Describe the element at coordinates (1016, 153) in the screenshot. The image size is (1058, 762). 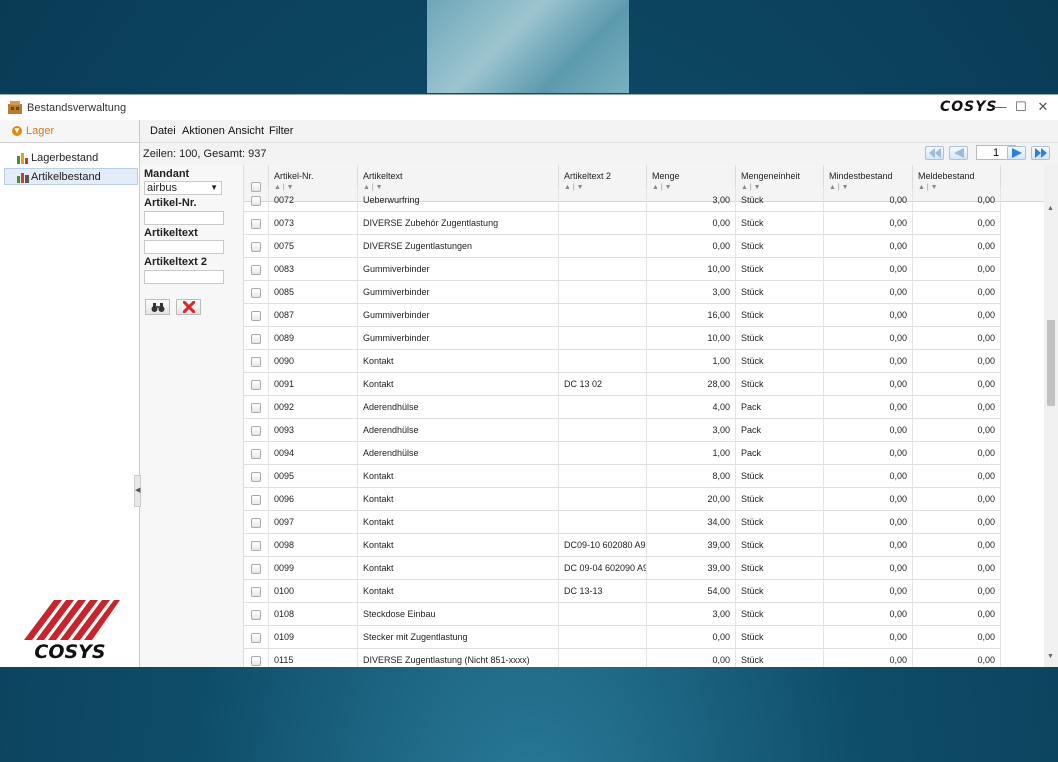
I see `next-page-button` at that location.